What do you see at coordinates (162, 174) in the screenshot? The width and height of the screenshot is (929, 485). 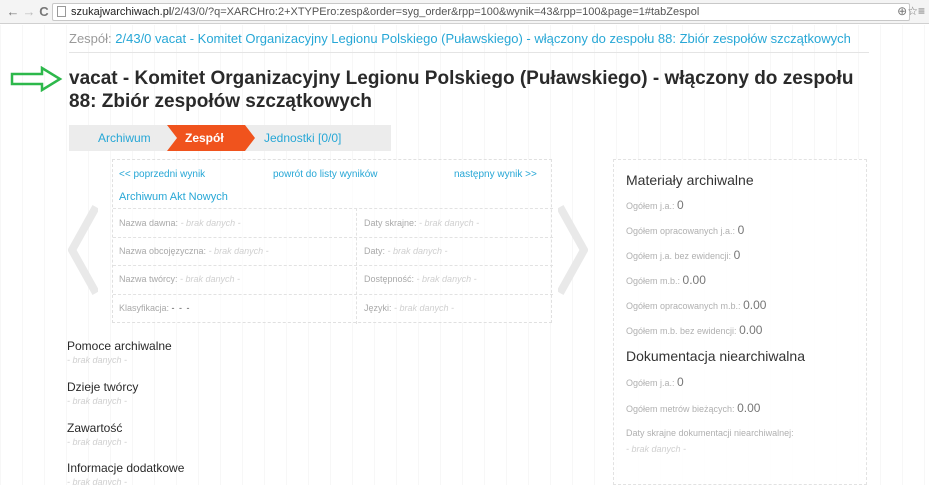 I see `prev-result-link: << poprzedni wynik` at bounding box center [162, 174].